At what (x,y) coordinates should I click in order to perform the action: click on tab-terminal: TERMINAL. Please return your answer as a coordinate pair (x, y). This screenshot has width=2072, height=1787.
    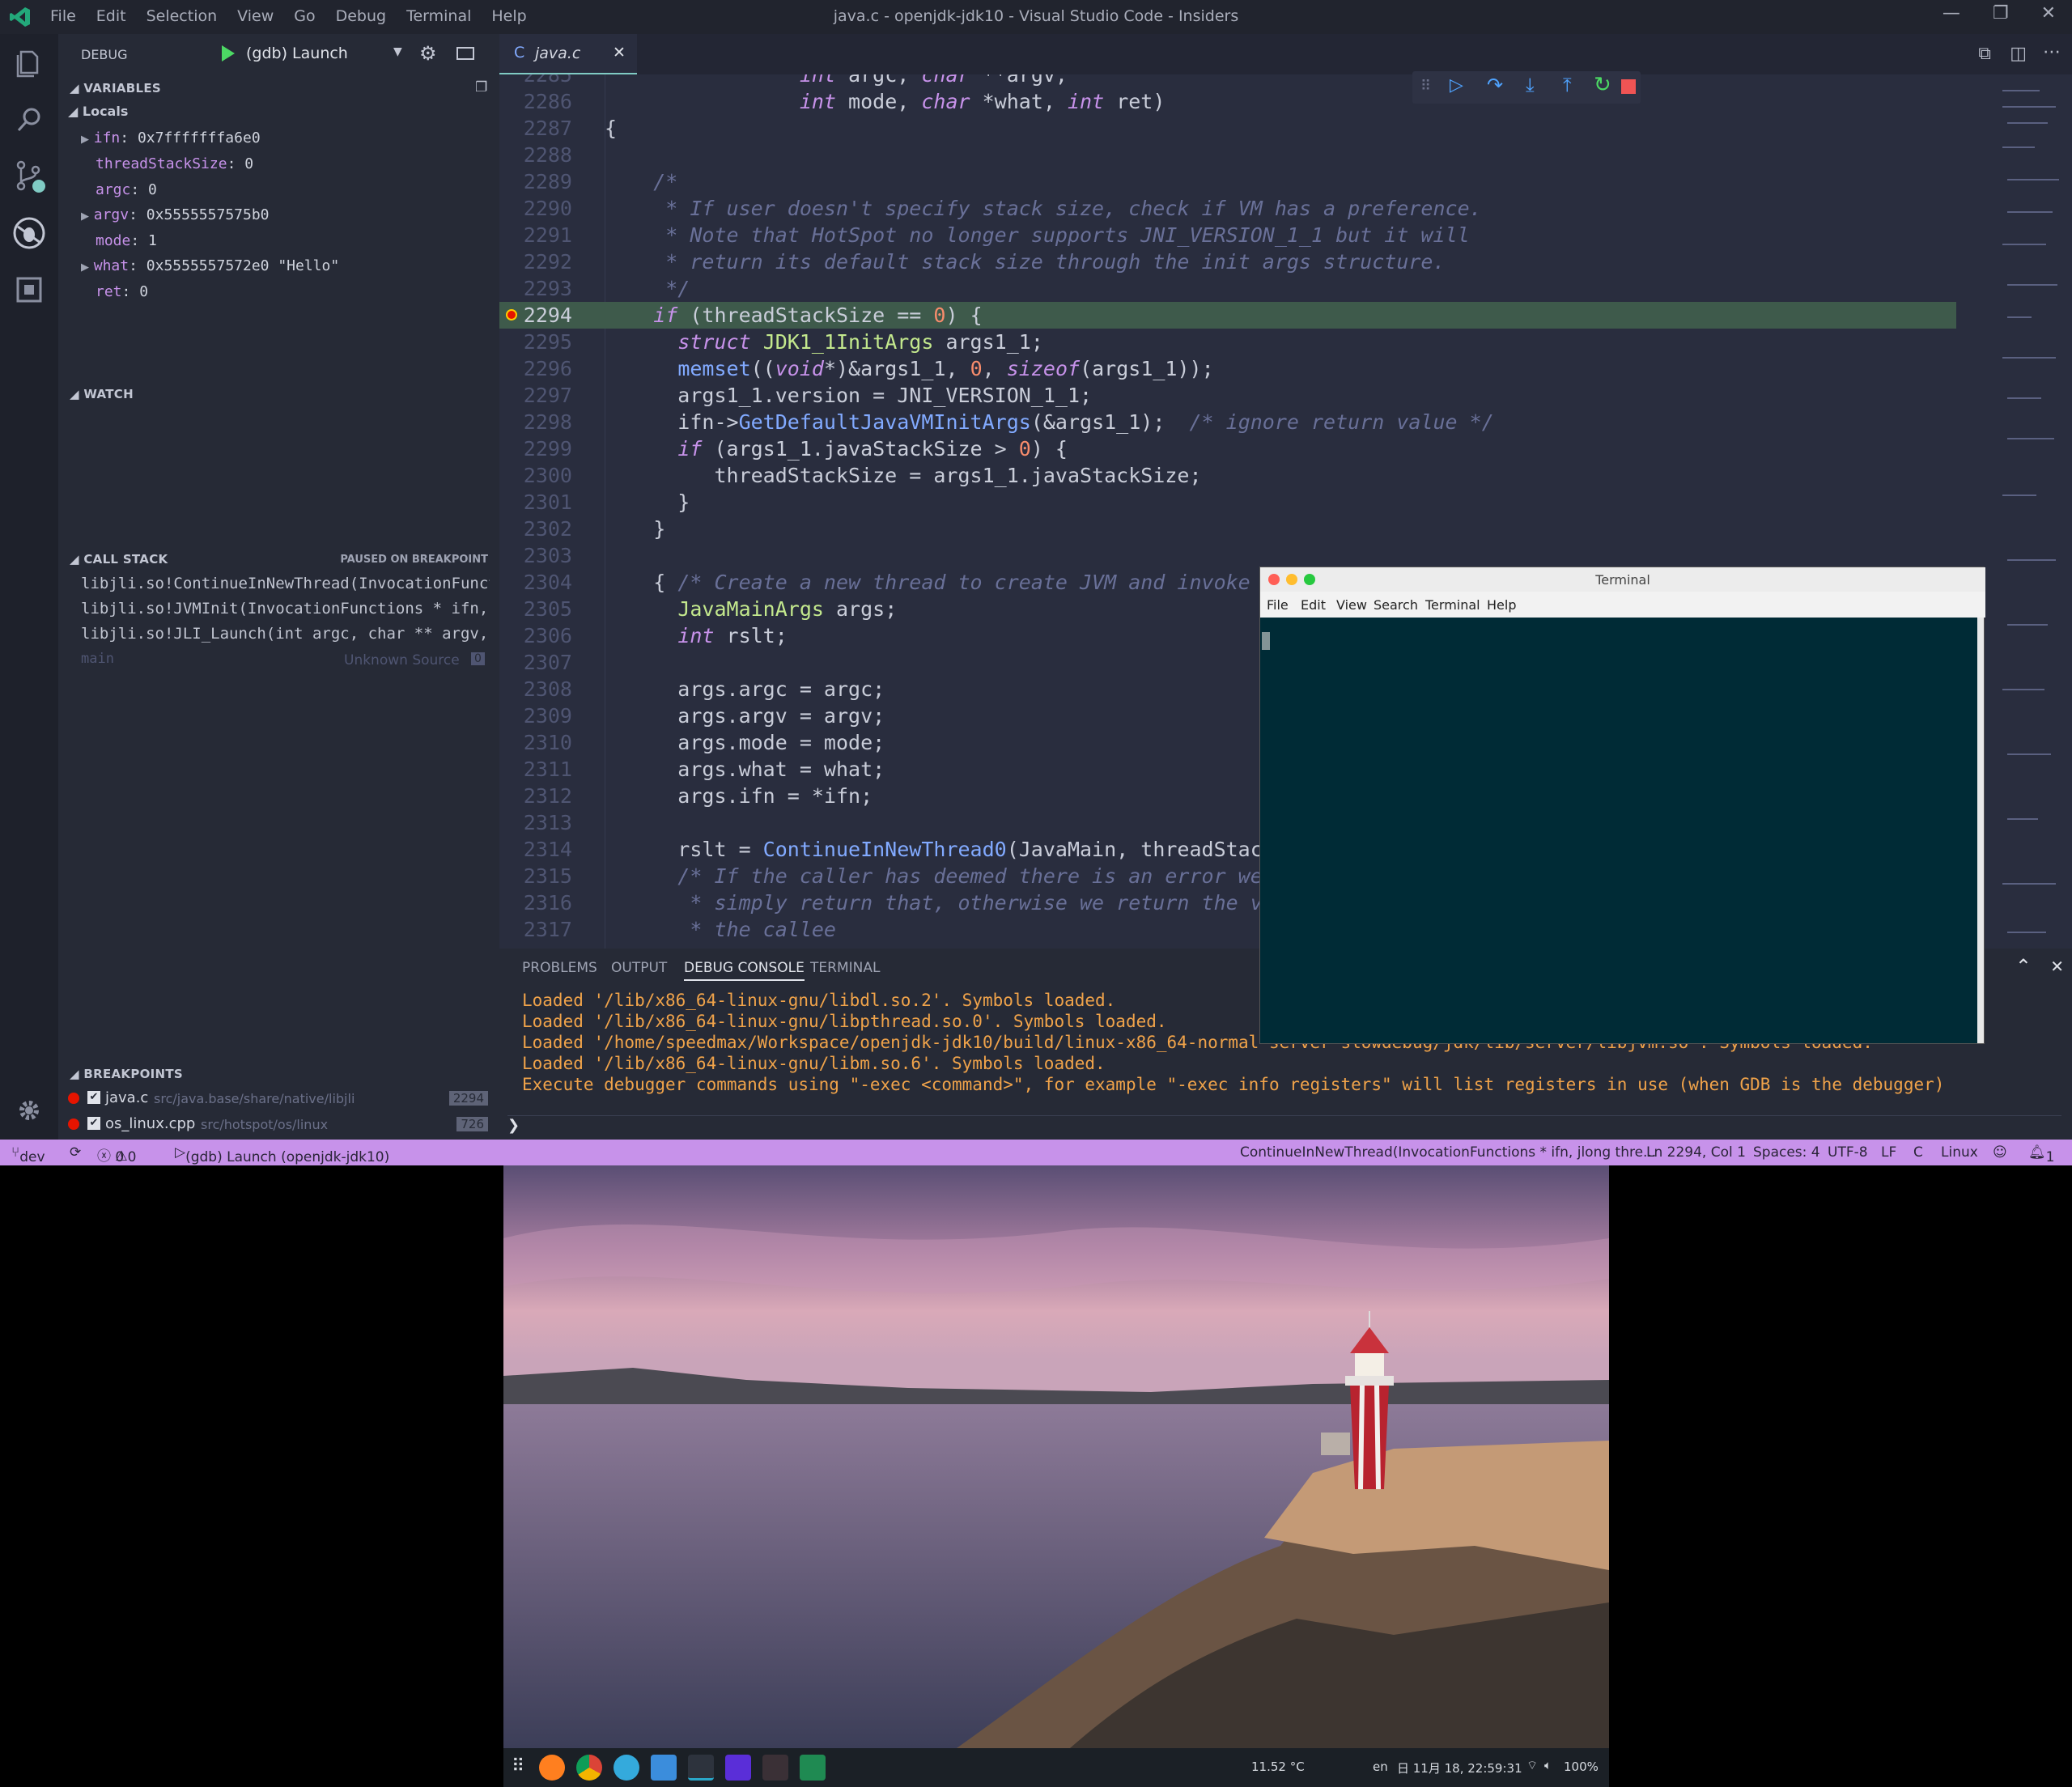
    Looking at the image, I should click on (845, 968).